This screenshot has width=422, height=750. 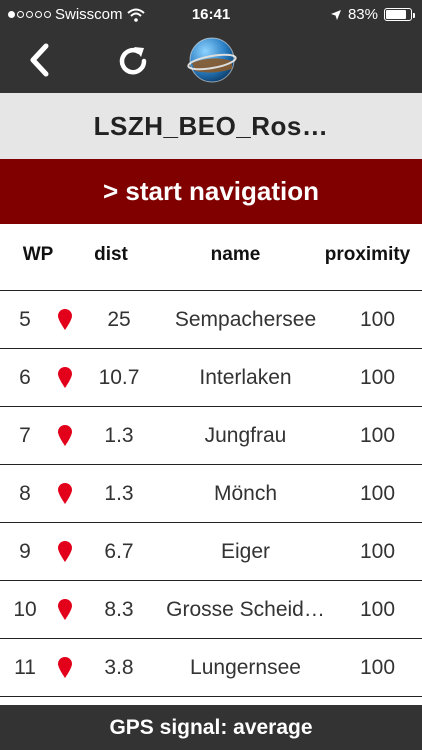 I want to click on waypoint-number: 6, so click(x=25, y=377).